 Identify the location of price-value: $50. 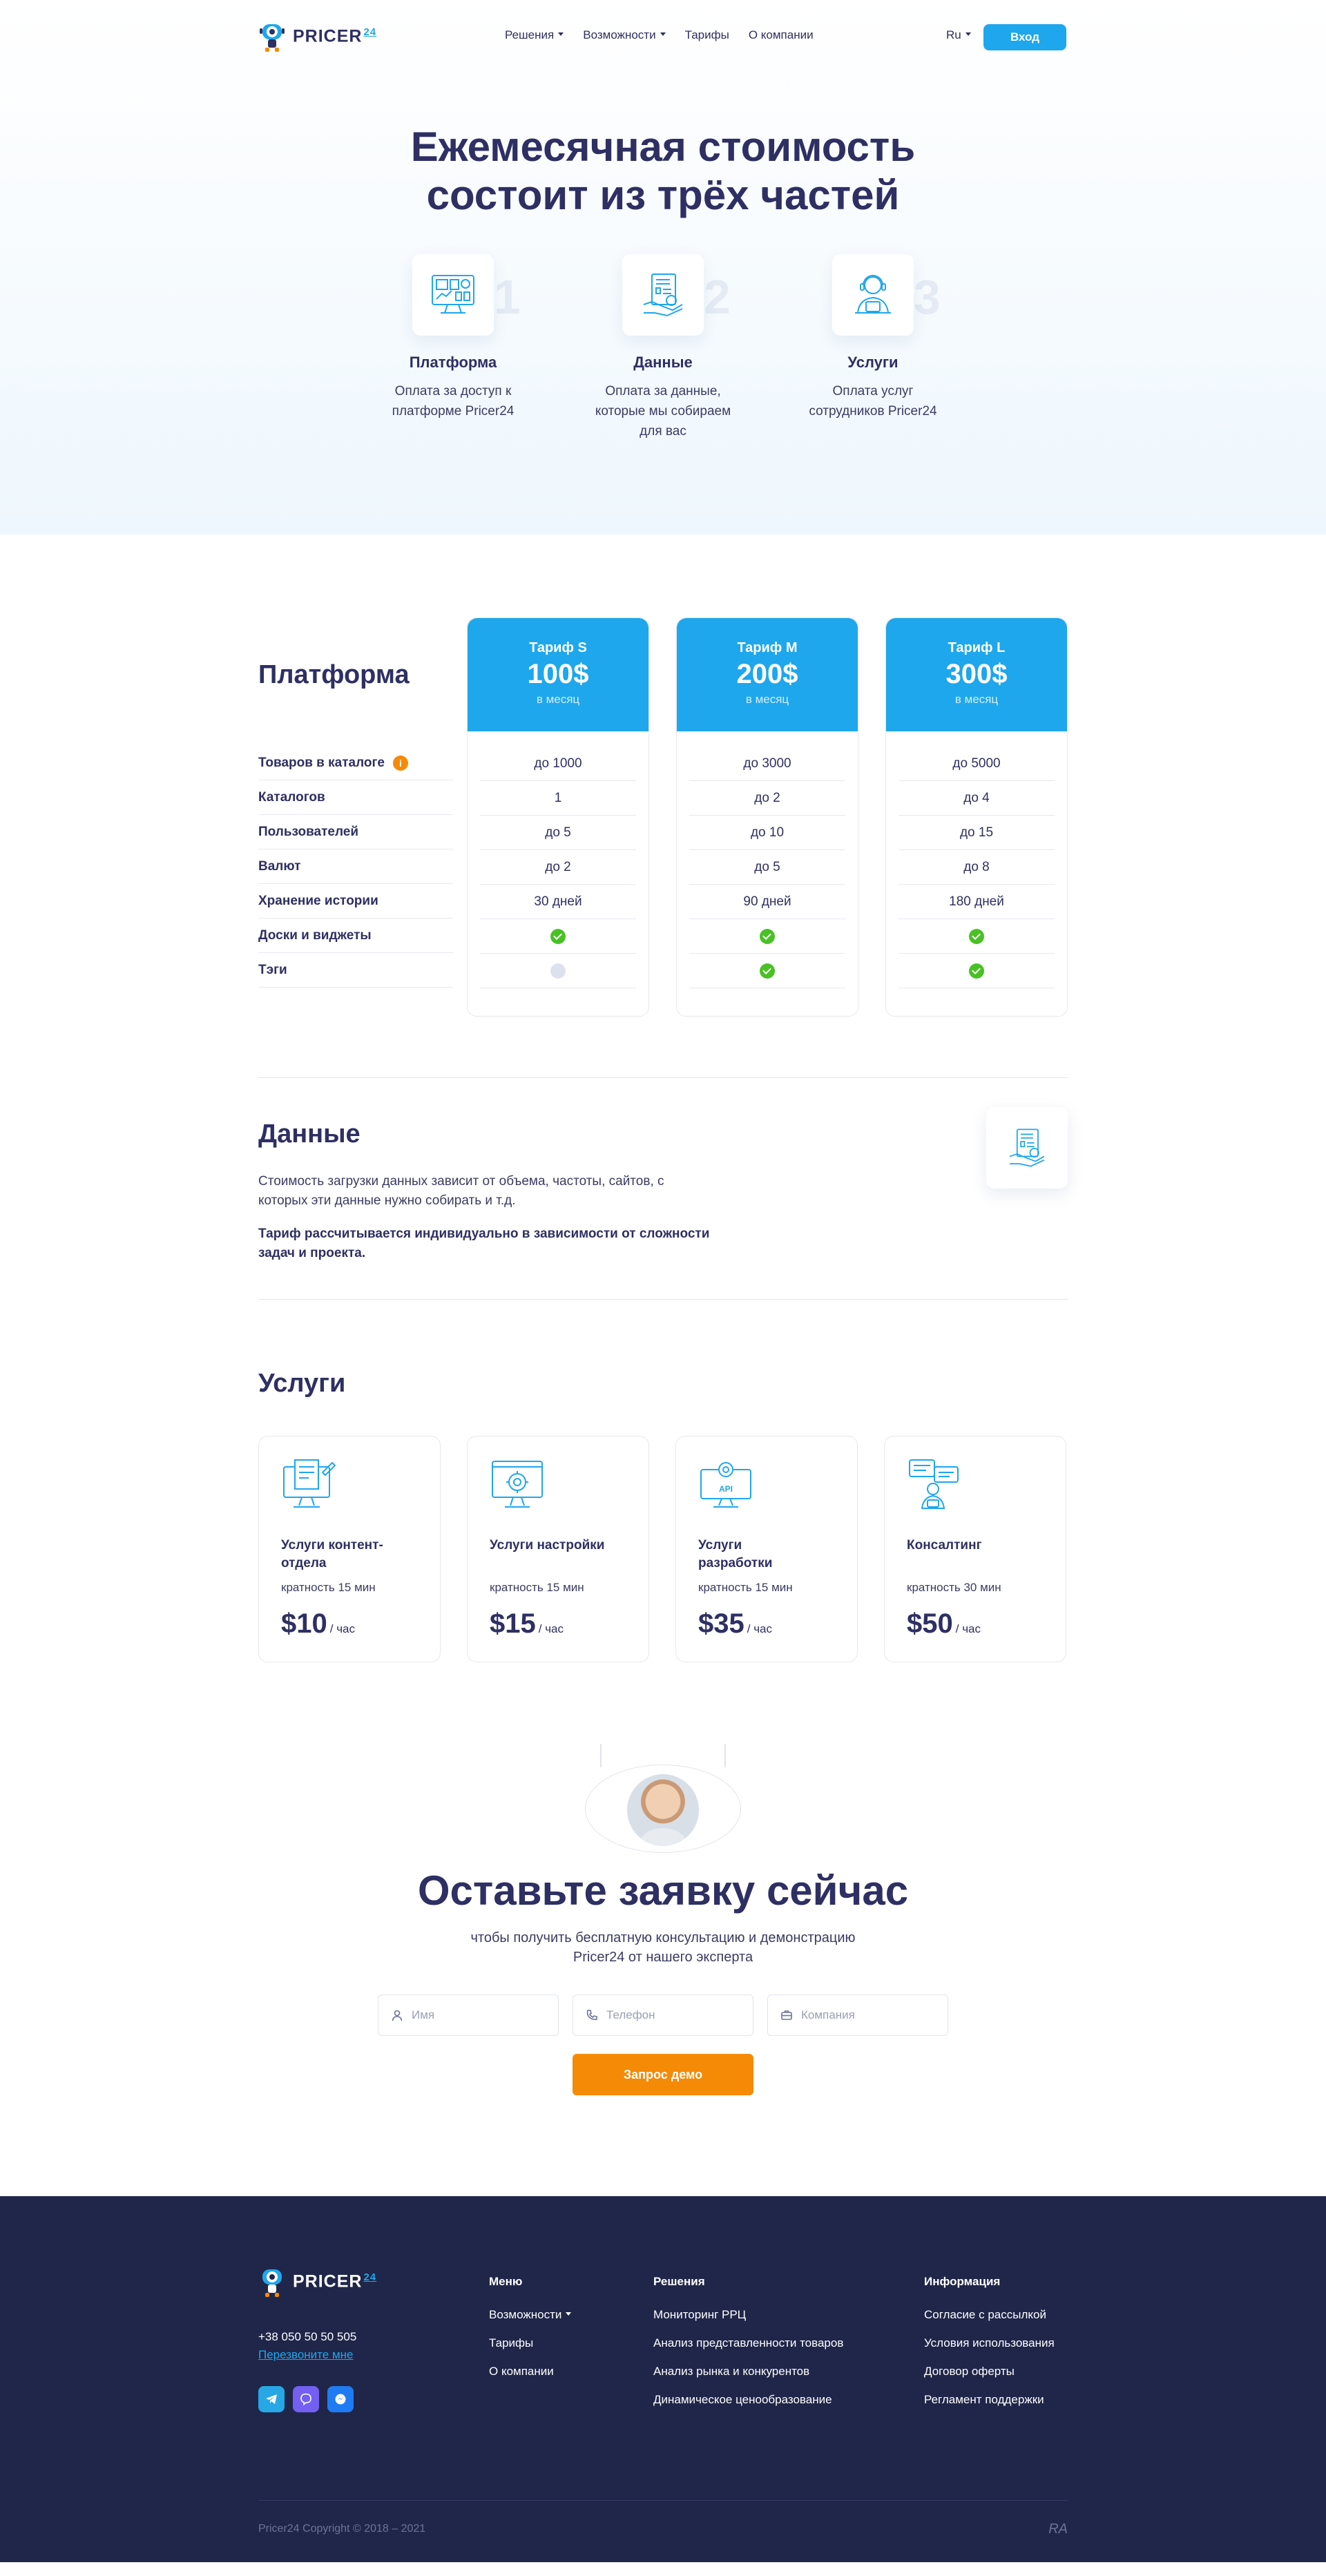
(930, 1623).